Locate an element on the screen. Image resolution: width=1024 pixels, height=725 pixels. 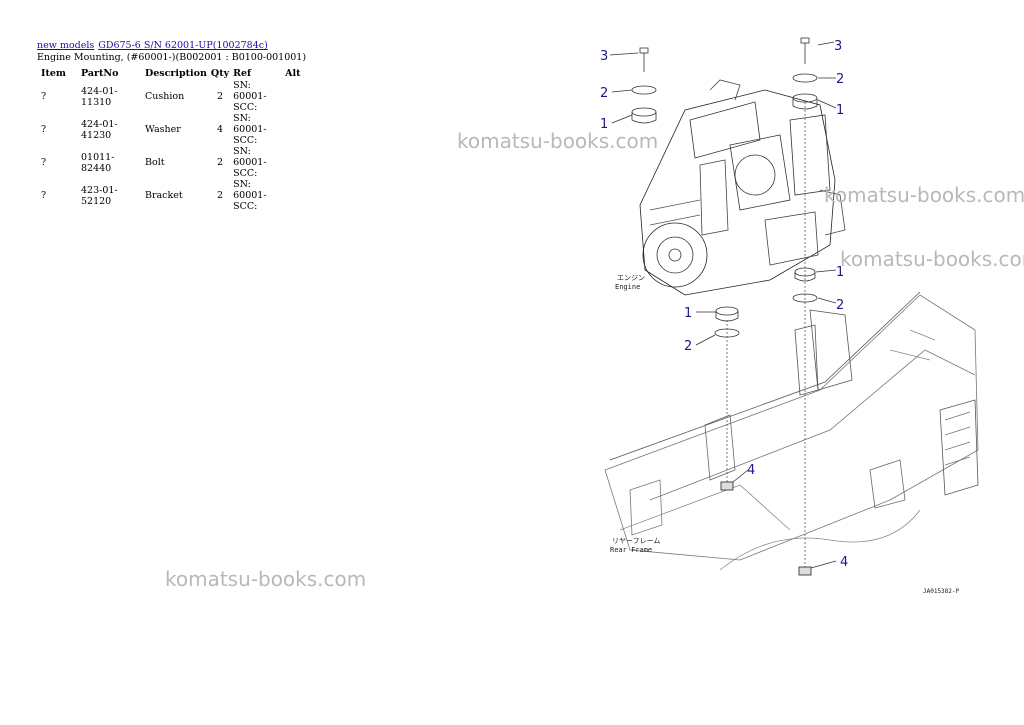
callout-3-left: 3 is located at coordinates (604, 56).